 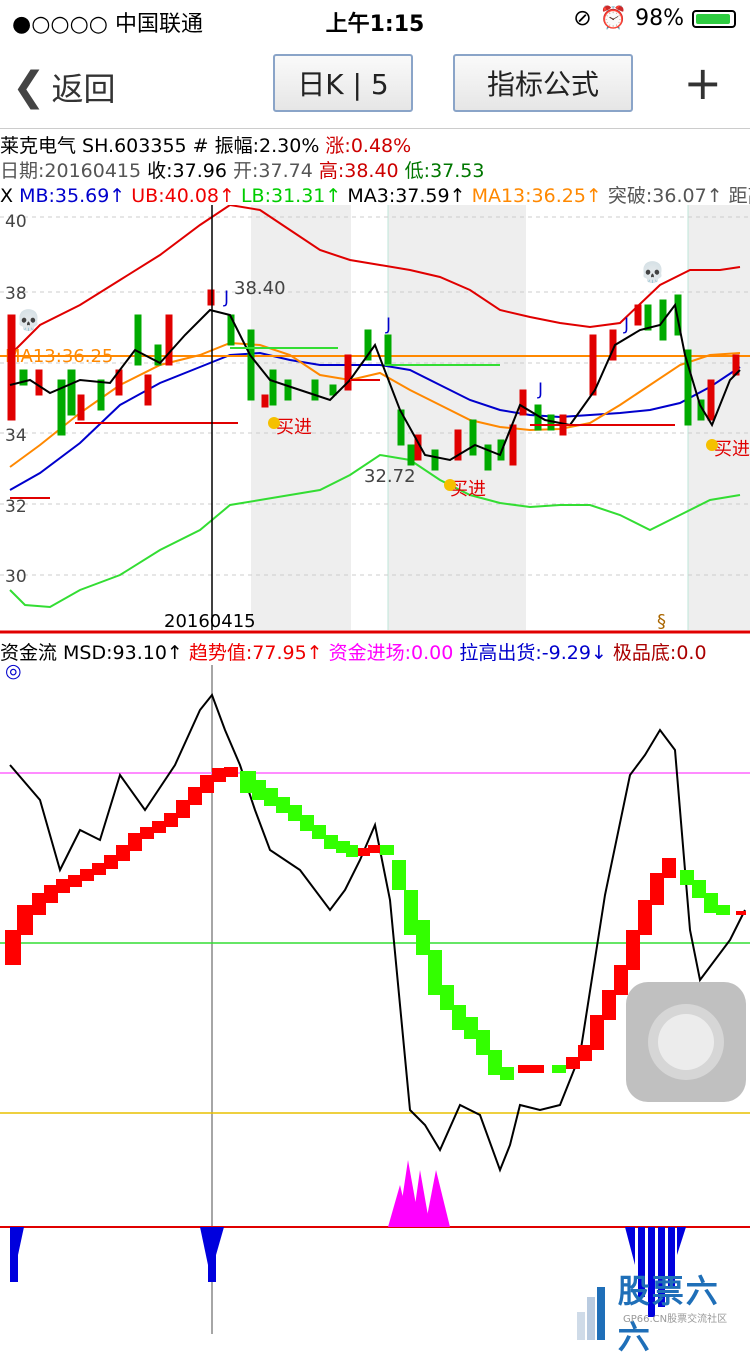 I want to click on period-button: 日K | 5, so click(x=343, y=83).